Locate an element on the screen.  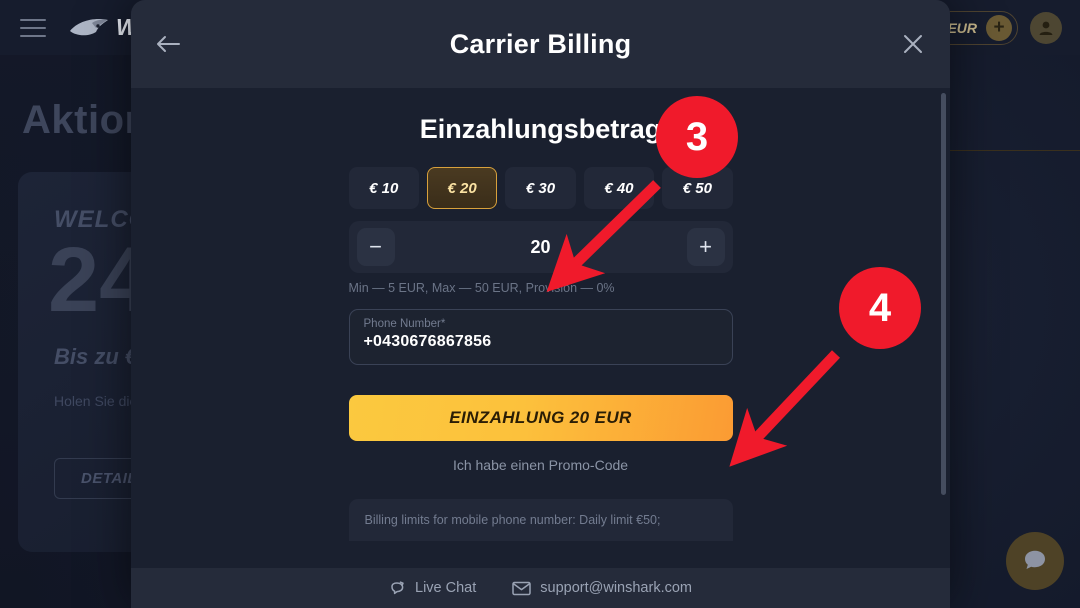
phone-number-label: Phone Number* is located at coordinates (404, 324).